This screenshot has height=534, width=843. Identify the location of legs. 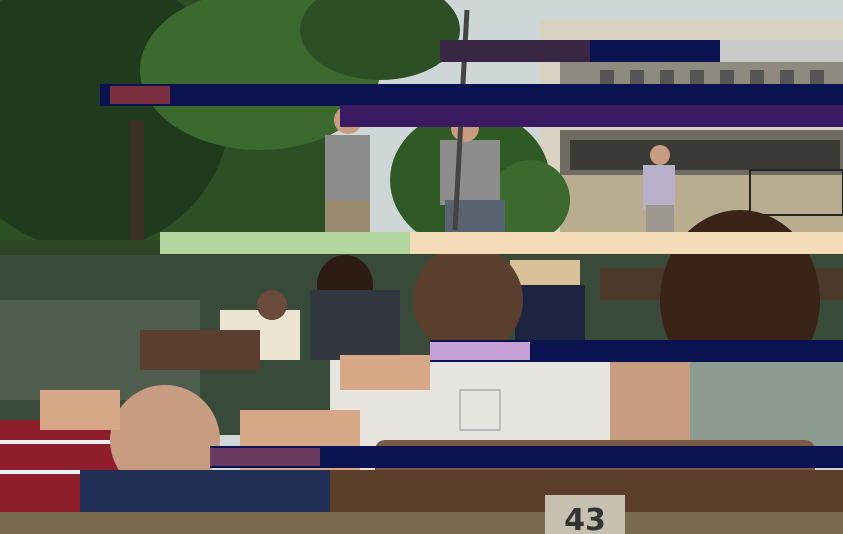
(80, 410).